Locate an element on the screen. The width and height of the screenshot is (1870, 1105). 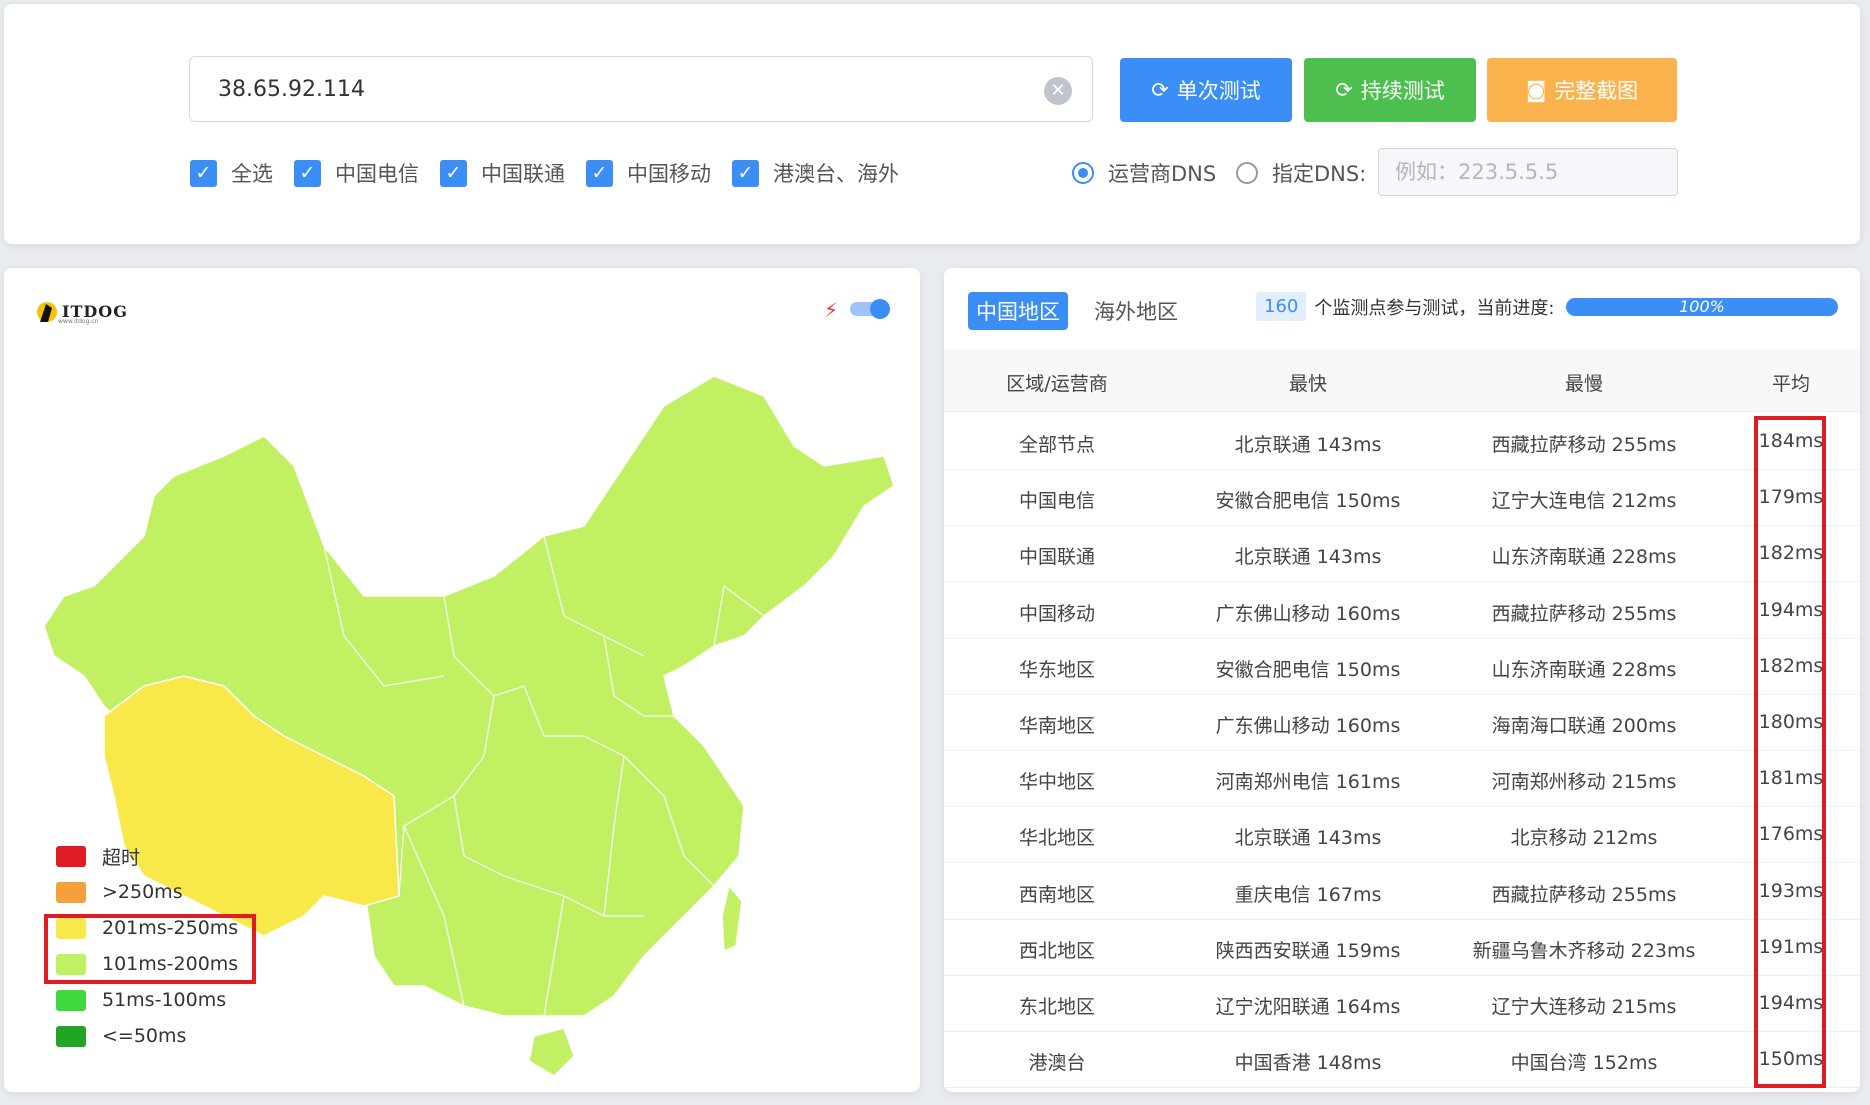
cell-region: 东北地区 is located at coordinates (1056, 1007).